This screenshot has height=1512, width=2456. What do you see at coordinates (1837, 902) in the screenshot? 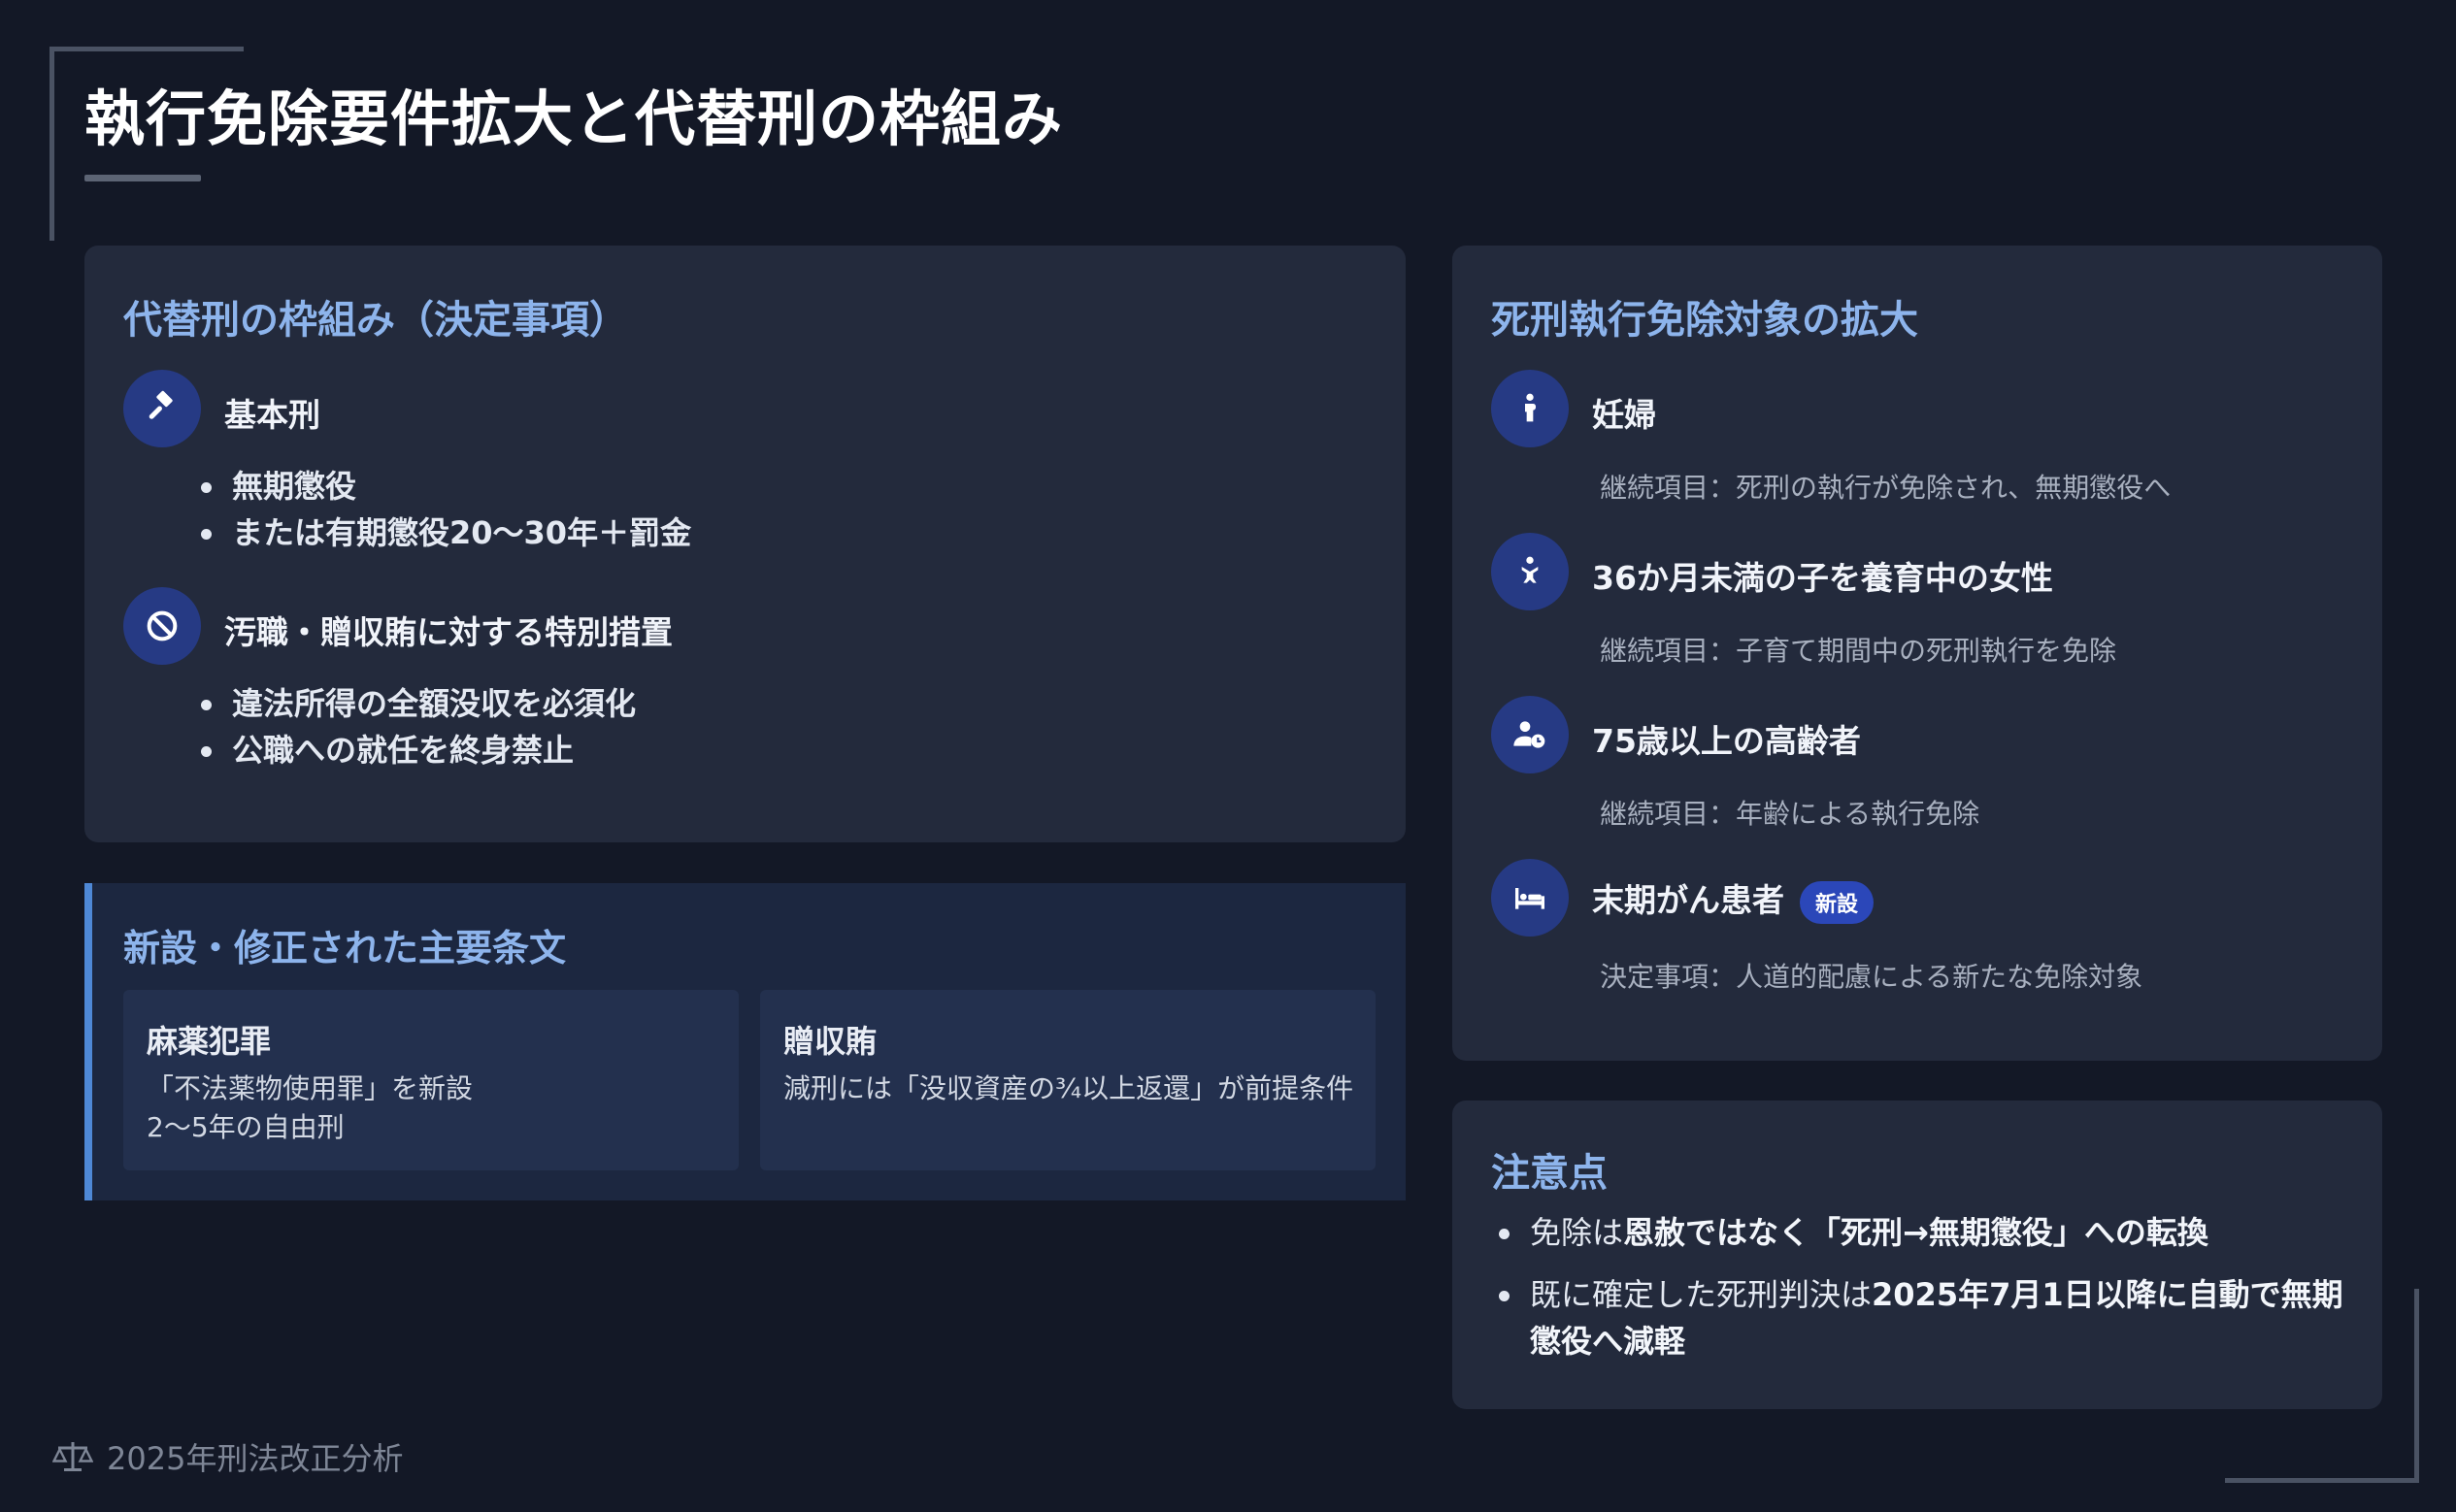
I see `new-badge: 新設` at bounding box center [1837, 902].